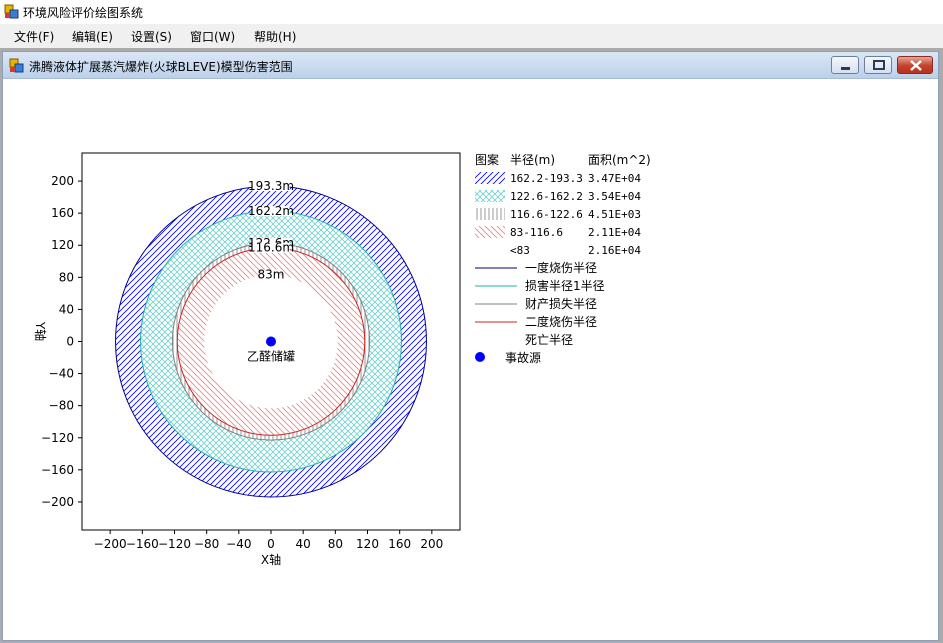 The image size is (943, 643). Describe the element at coordinates (83, 13) in the screenshot. I see `app-title: 环境风险评价绘图系统` at that location.